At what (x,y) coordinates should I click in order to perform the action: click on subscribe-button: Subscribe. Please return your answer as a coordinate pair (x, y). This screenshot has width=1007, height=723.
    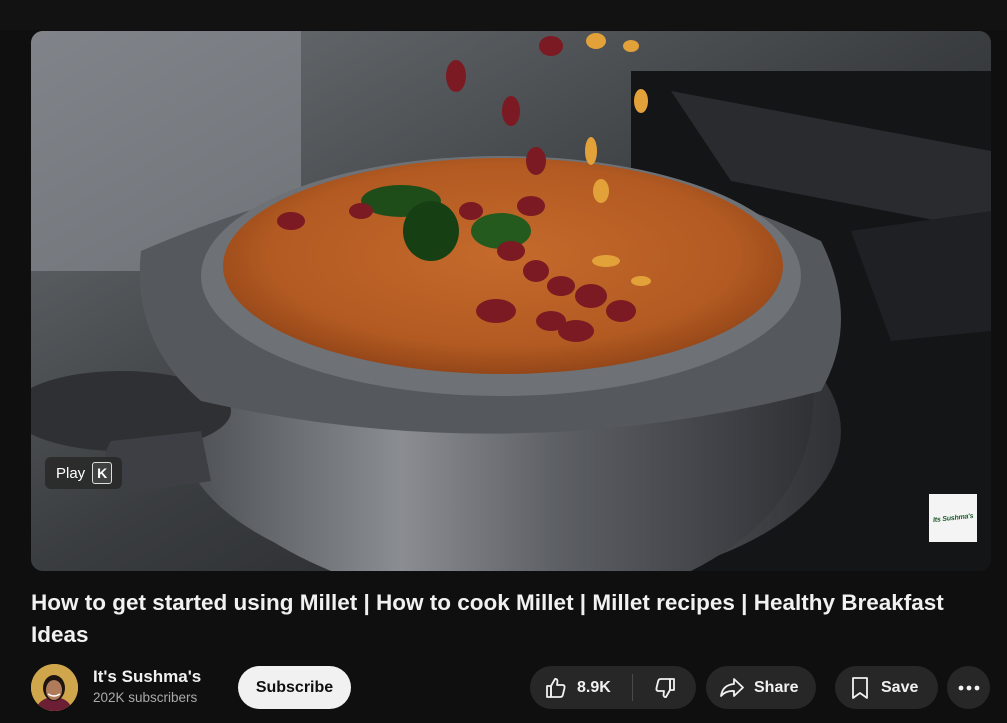
    Looking at the image, I should click on (294, 687).